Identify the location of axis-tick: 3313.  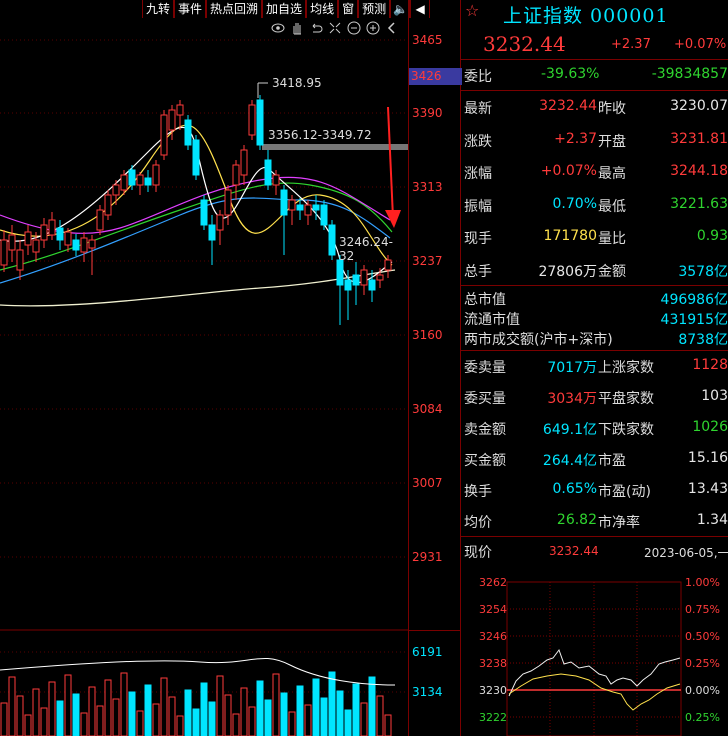
(427, 187).